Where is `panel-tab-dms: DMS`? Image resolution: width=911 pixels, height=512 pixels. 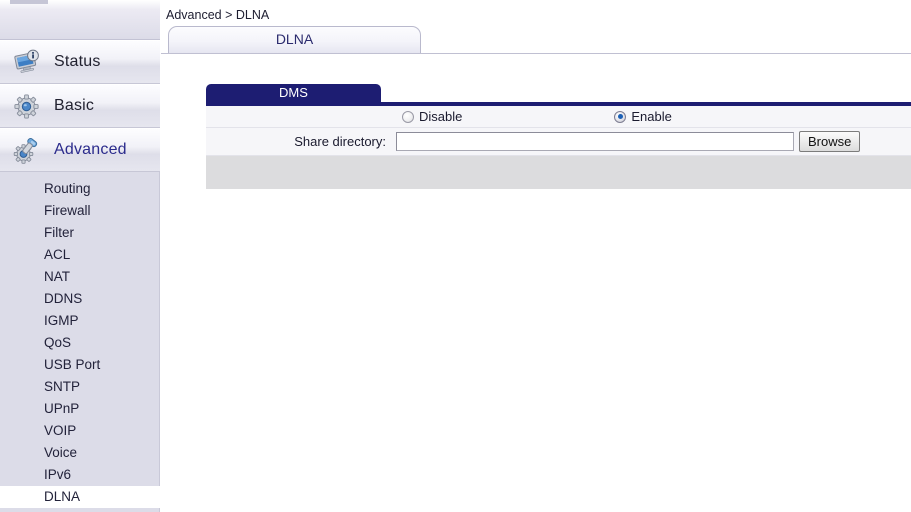
panel-tab-dms: DMS is located at coordinates (293, 93).